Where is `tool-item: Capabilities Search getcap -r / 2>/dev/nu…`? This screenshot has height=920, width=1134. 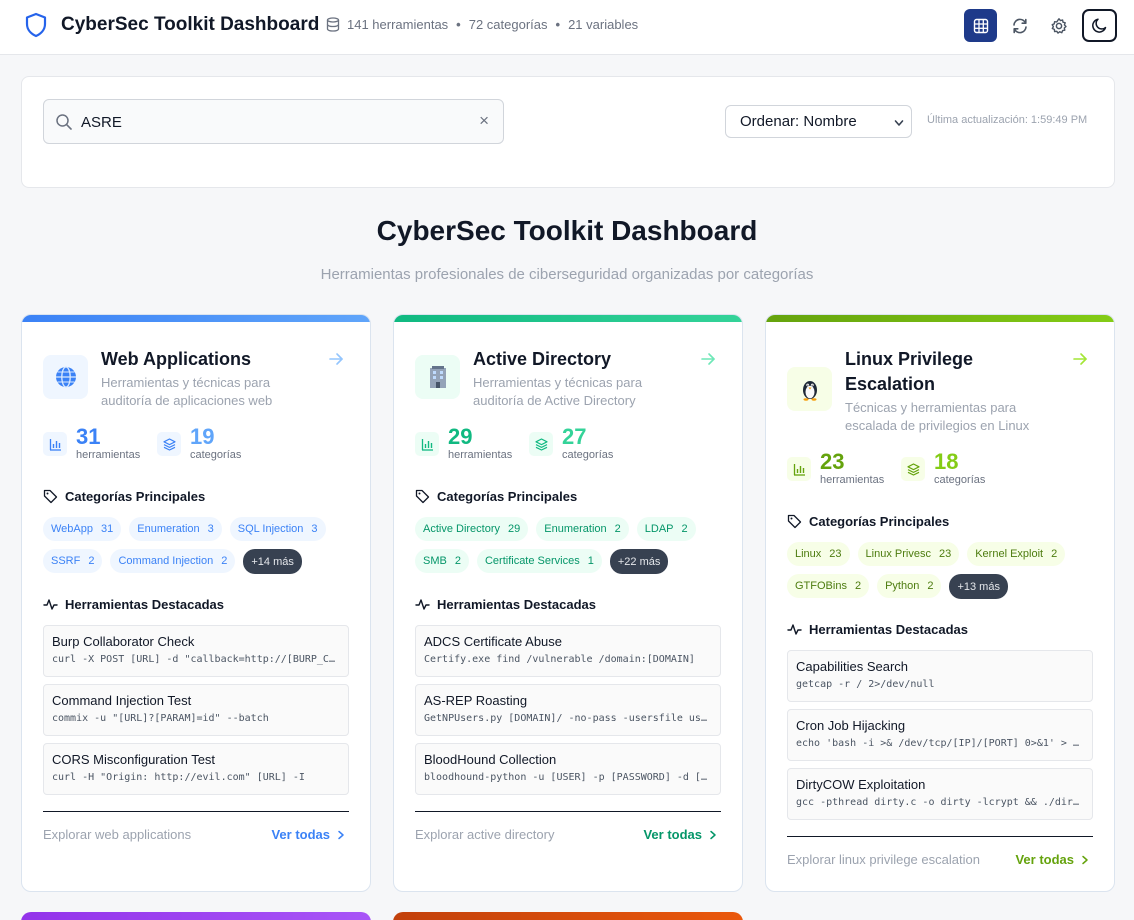 tool-item: Capabilities Search getcap -r / 2>/dev/nu… is located at coordinates (940, 676).